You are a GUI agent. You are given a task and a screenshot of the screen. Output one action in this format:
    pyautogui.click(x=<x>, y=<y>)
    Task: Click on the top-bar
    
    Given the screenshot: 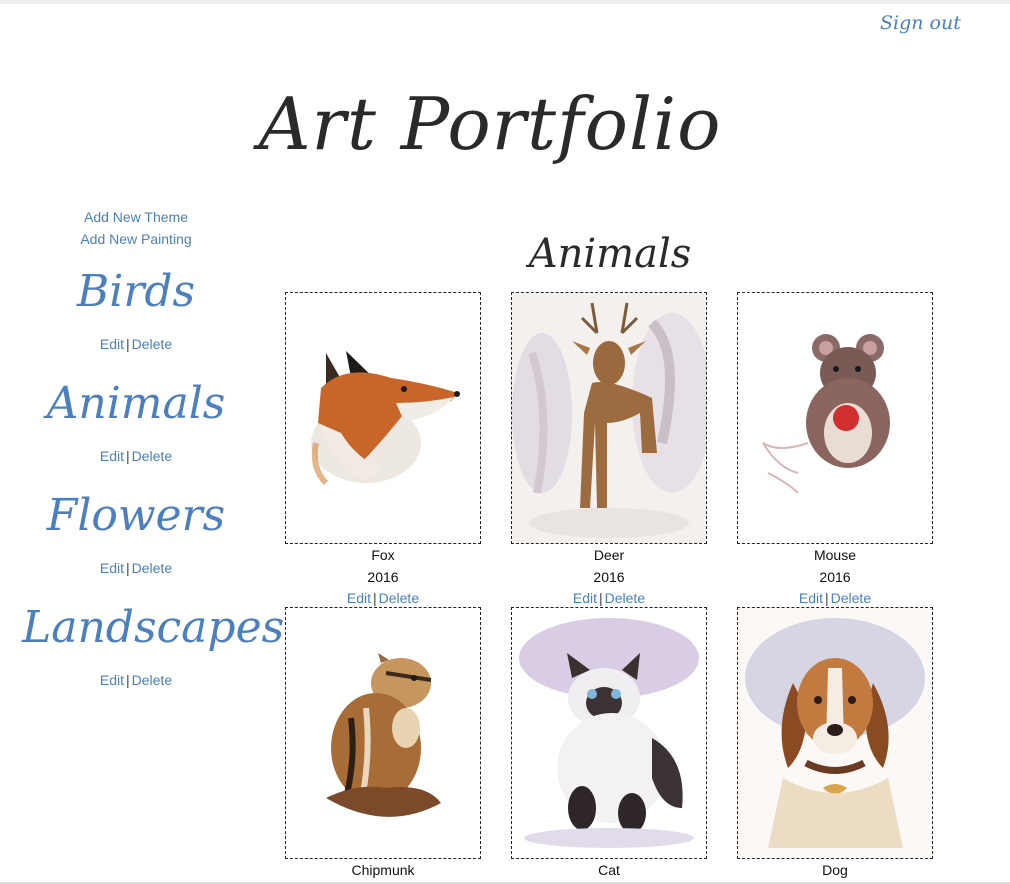 What is the action you would take?
    pyautogui.click(x=505, y=2)
    